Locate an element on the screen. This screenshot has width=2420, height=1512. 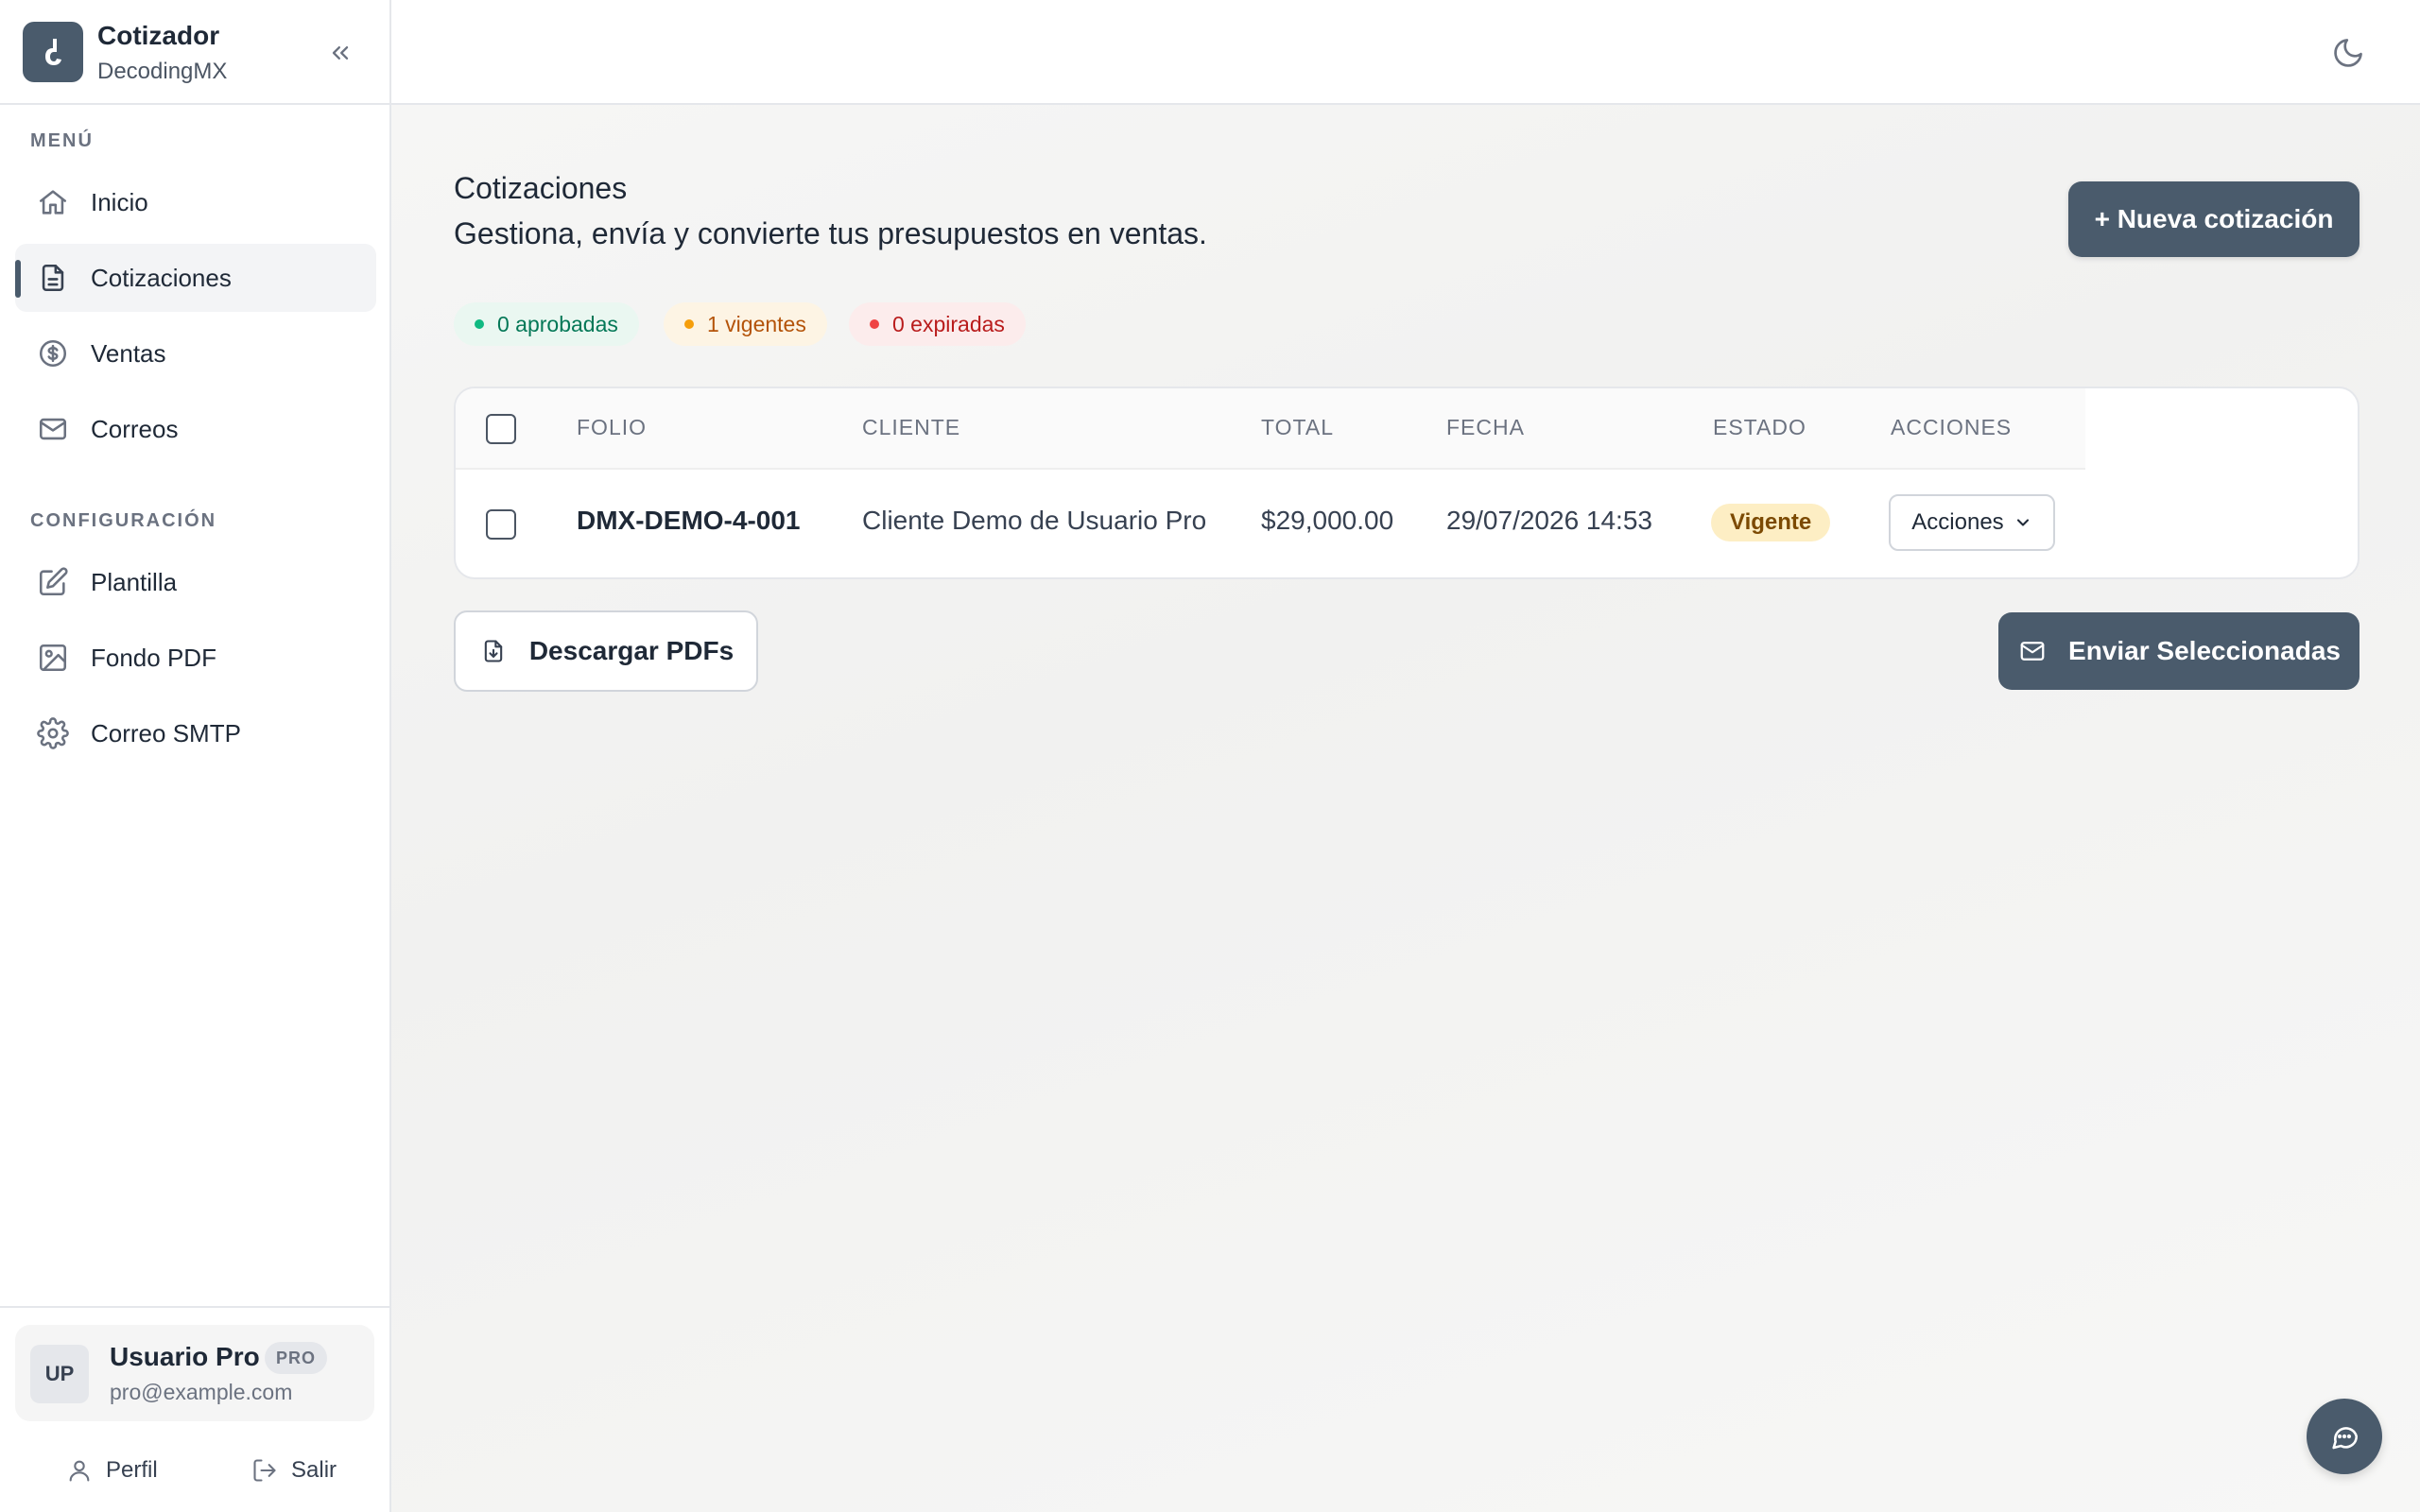
user-email: pro@example.com is located at coordinates (201, 1392).